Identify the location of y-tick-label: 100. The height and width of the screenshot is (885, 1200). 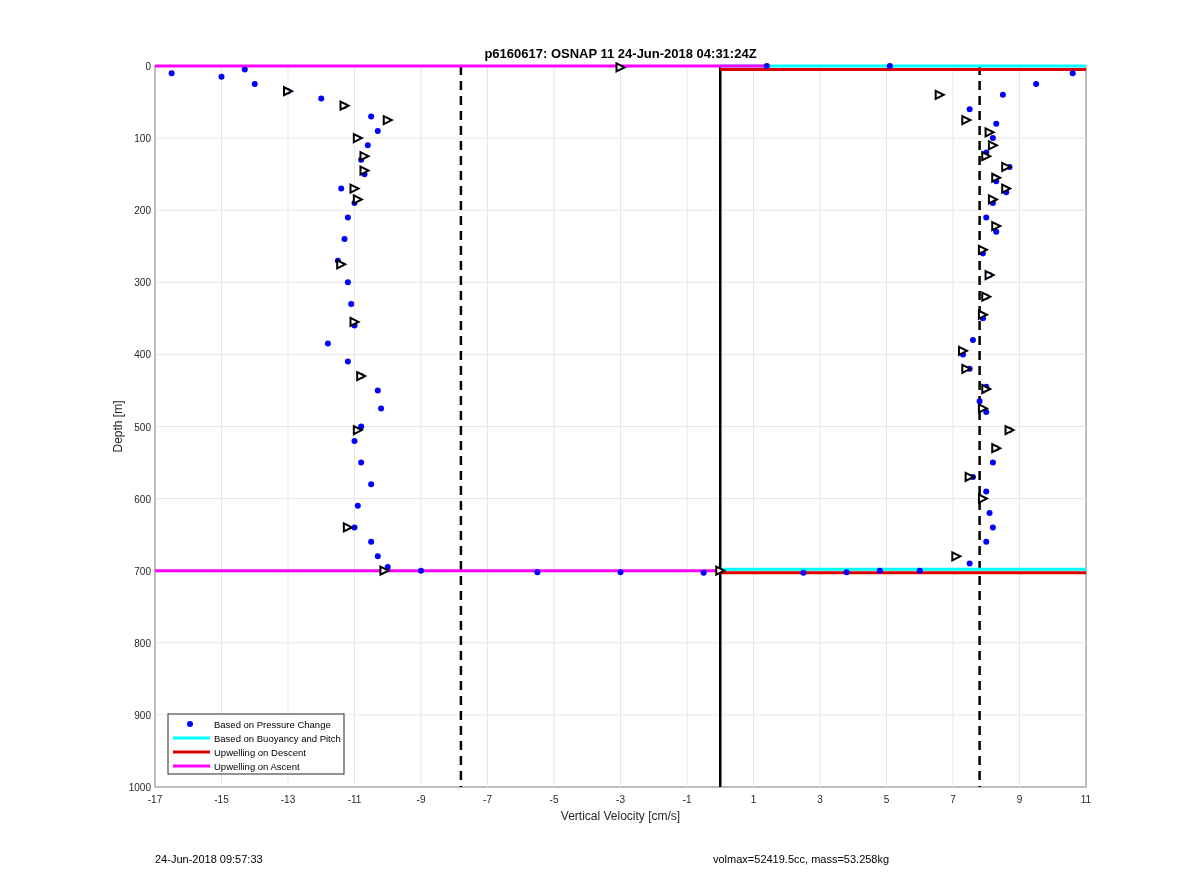
(142, 139).